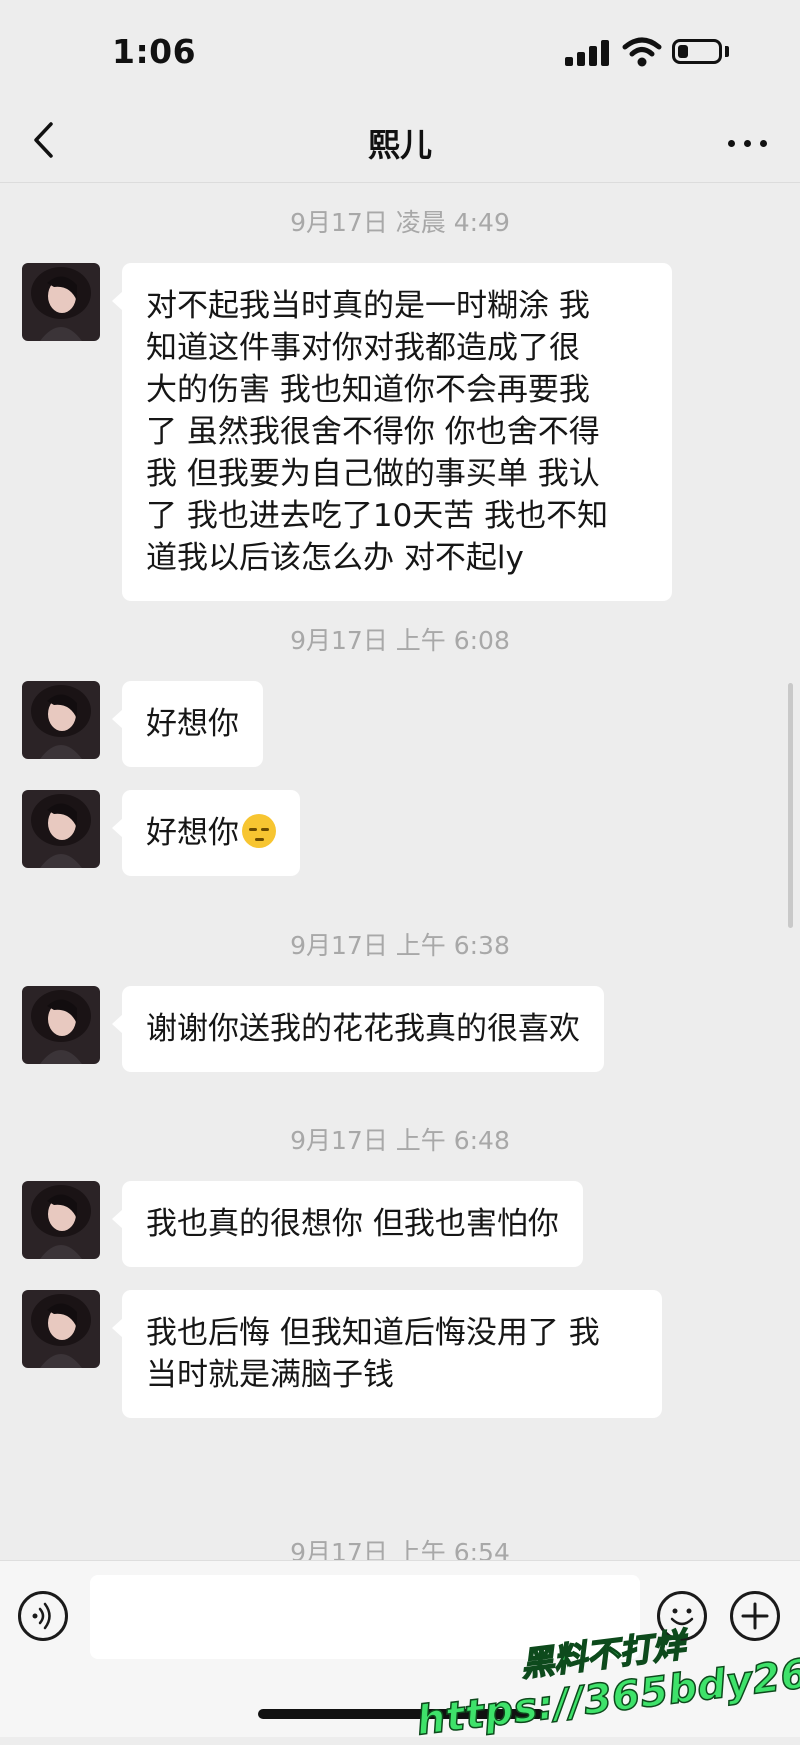  What do you see at coordinates (400, 1140) in the screenshot?
I see `message-timestamp: 9月17日 上午 6:48` at bounding box center [400, 1140].